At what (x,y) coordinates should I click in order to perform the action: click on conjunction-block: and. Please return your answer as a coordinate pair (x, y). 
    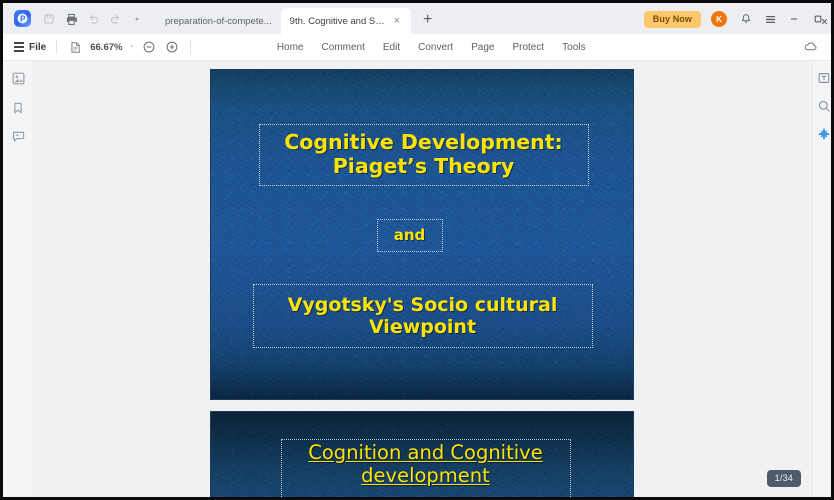
    Looking at the image, I should click on (409, 235).